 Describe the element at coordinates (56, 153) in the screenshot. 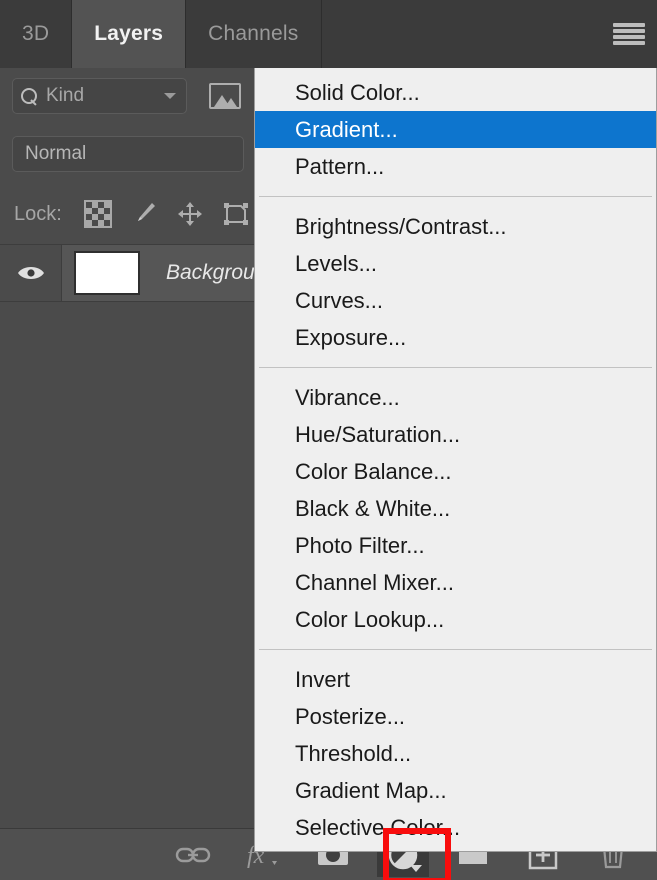

I see `blend-mode-value: Normal` at that location.